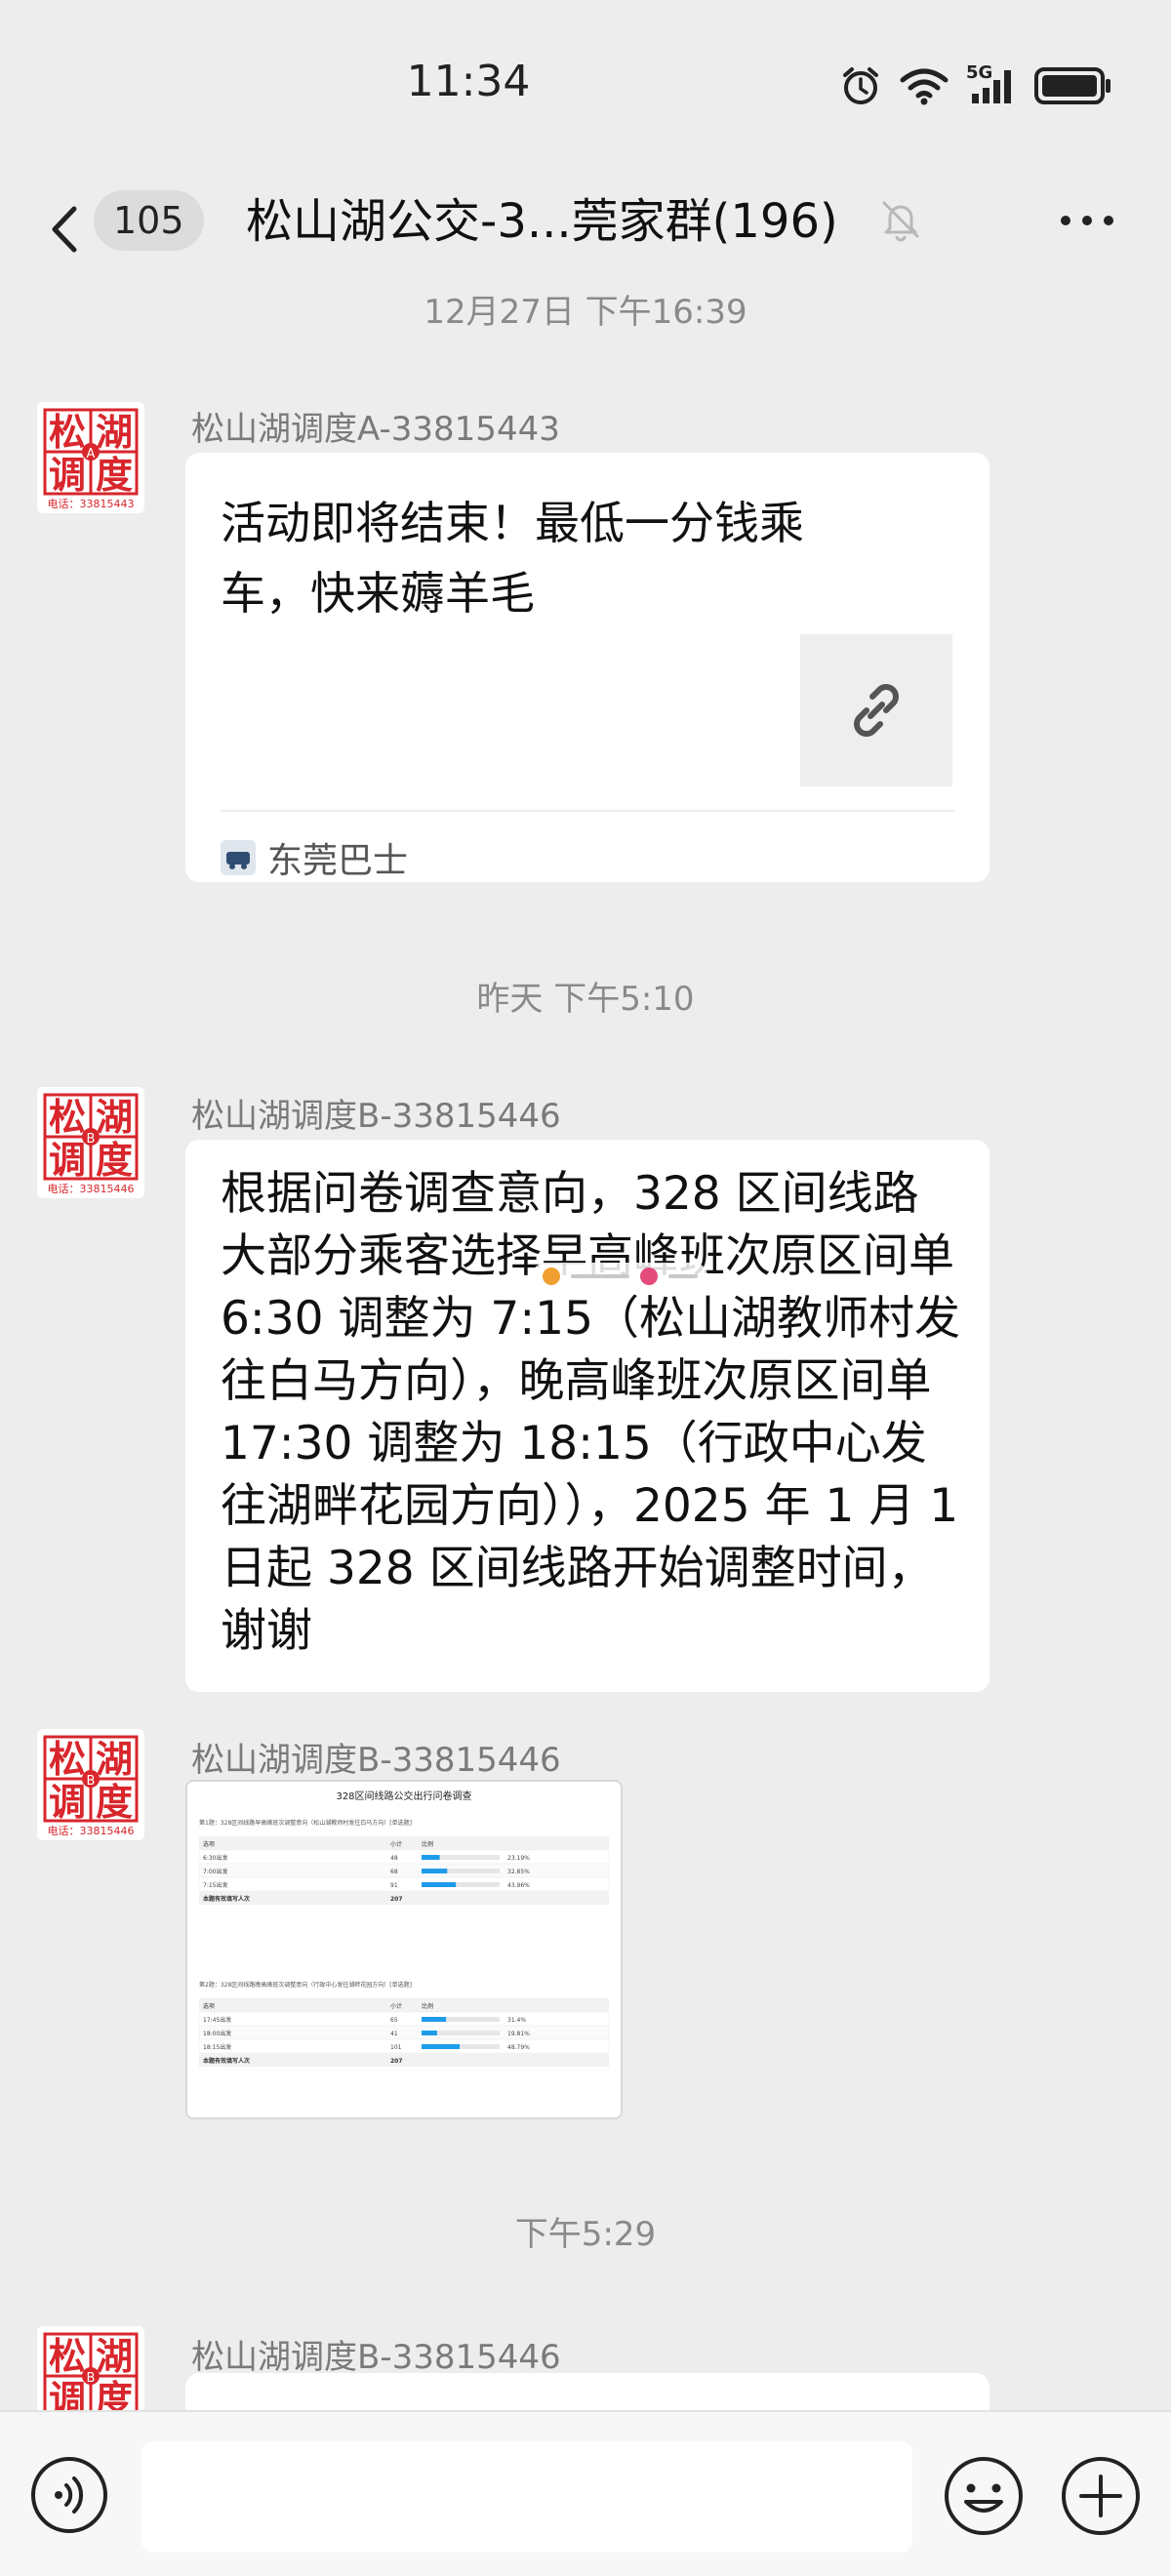 The image size is (1171, 2576). Describe the element at coordinates (217, 2020) in the screenshot. I see `table-cell-option: 17:45出发` at that location.